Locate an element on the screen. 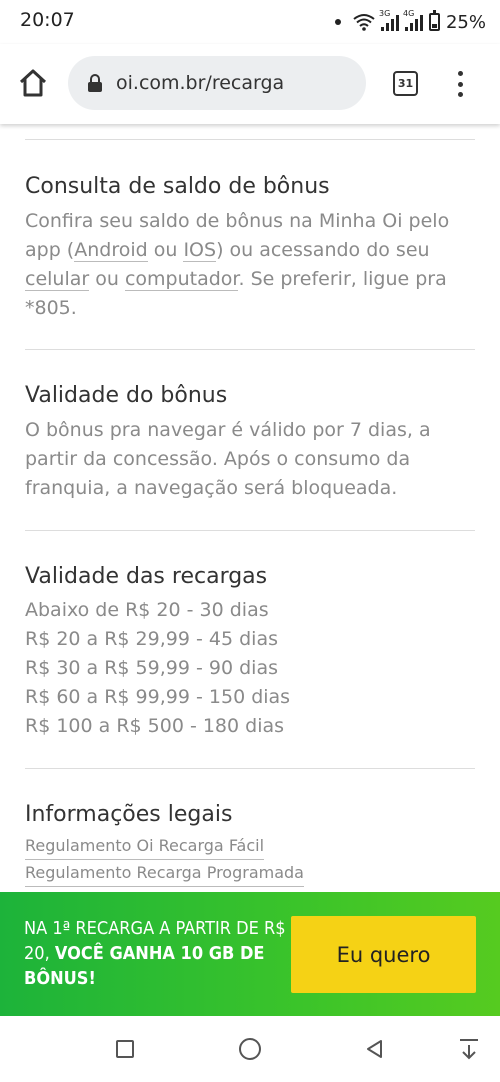  menu-icon is located at coordinates (460, 84).